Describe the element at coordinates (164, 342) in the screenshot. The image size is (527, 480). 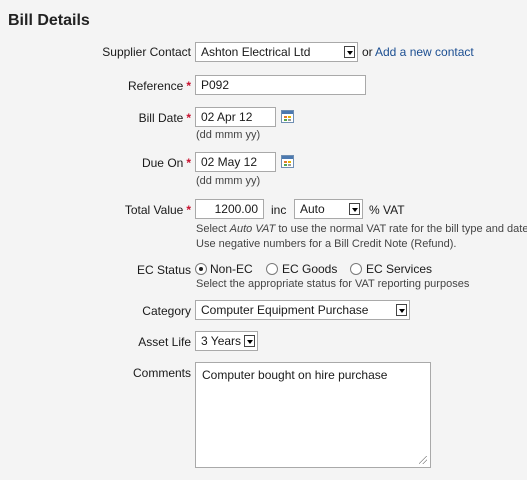
I see `asset-life-label: Asset Life` at that location.